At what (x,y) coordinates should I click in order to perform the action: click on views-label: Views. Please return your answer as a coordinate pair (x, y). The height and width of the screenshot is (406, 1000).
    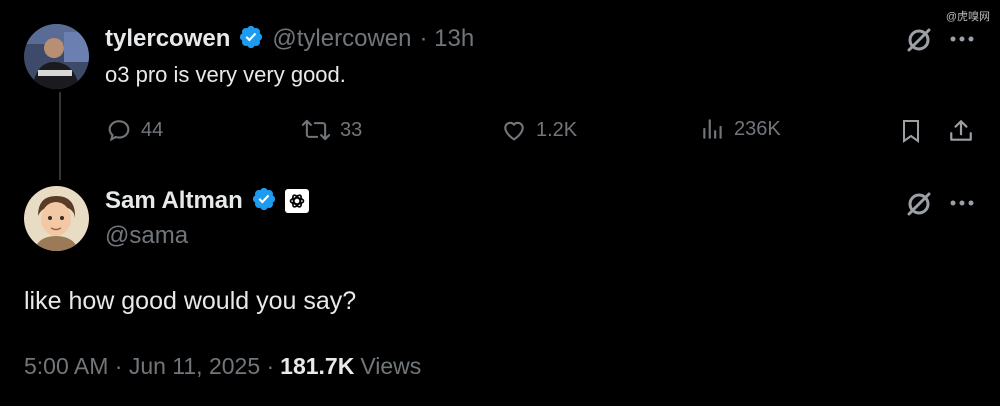
    Looking at the image, I should click on (391, 366).